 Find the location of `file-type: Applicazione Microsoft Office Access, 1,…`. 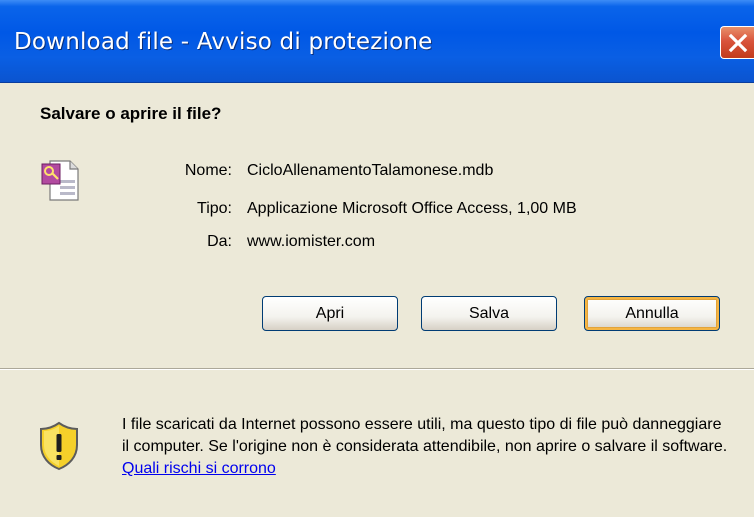

file-type: Applicazione Microsoft Office Access, 1,… is located at coordinates (412, 208).